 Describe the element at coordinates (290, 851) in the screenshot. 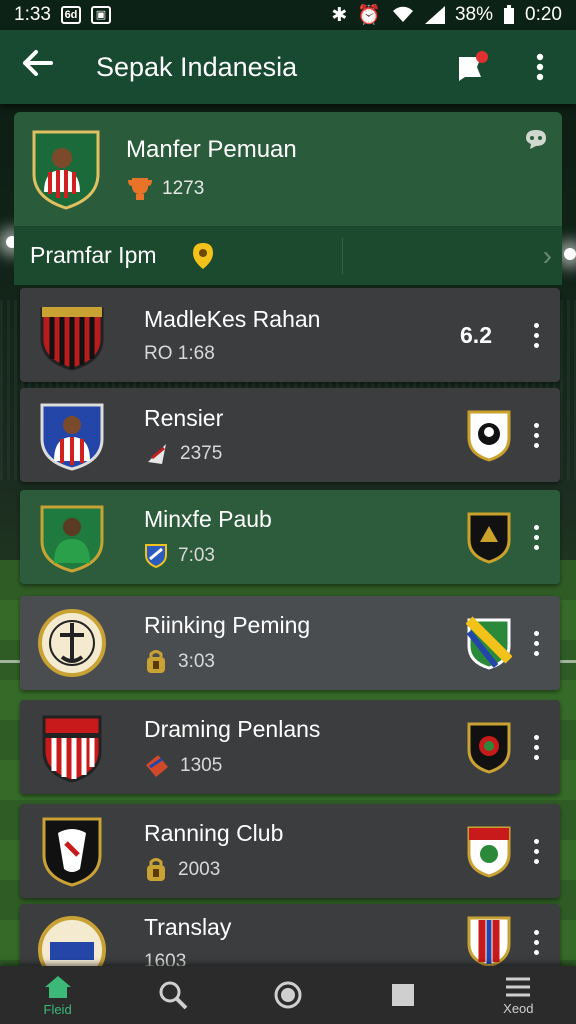

I see `list-item: Ranning Club 2003` at that location.